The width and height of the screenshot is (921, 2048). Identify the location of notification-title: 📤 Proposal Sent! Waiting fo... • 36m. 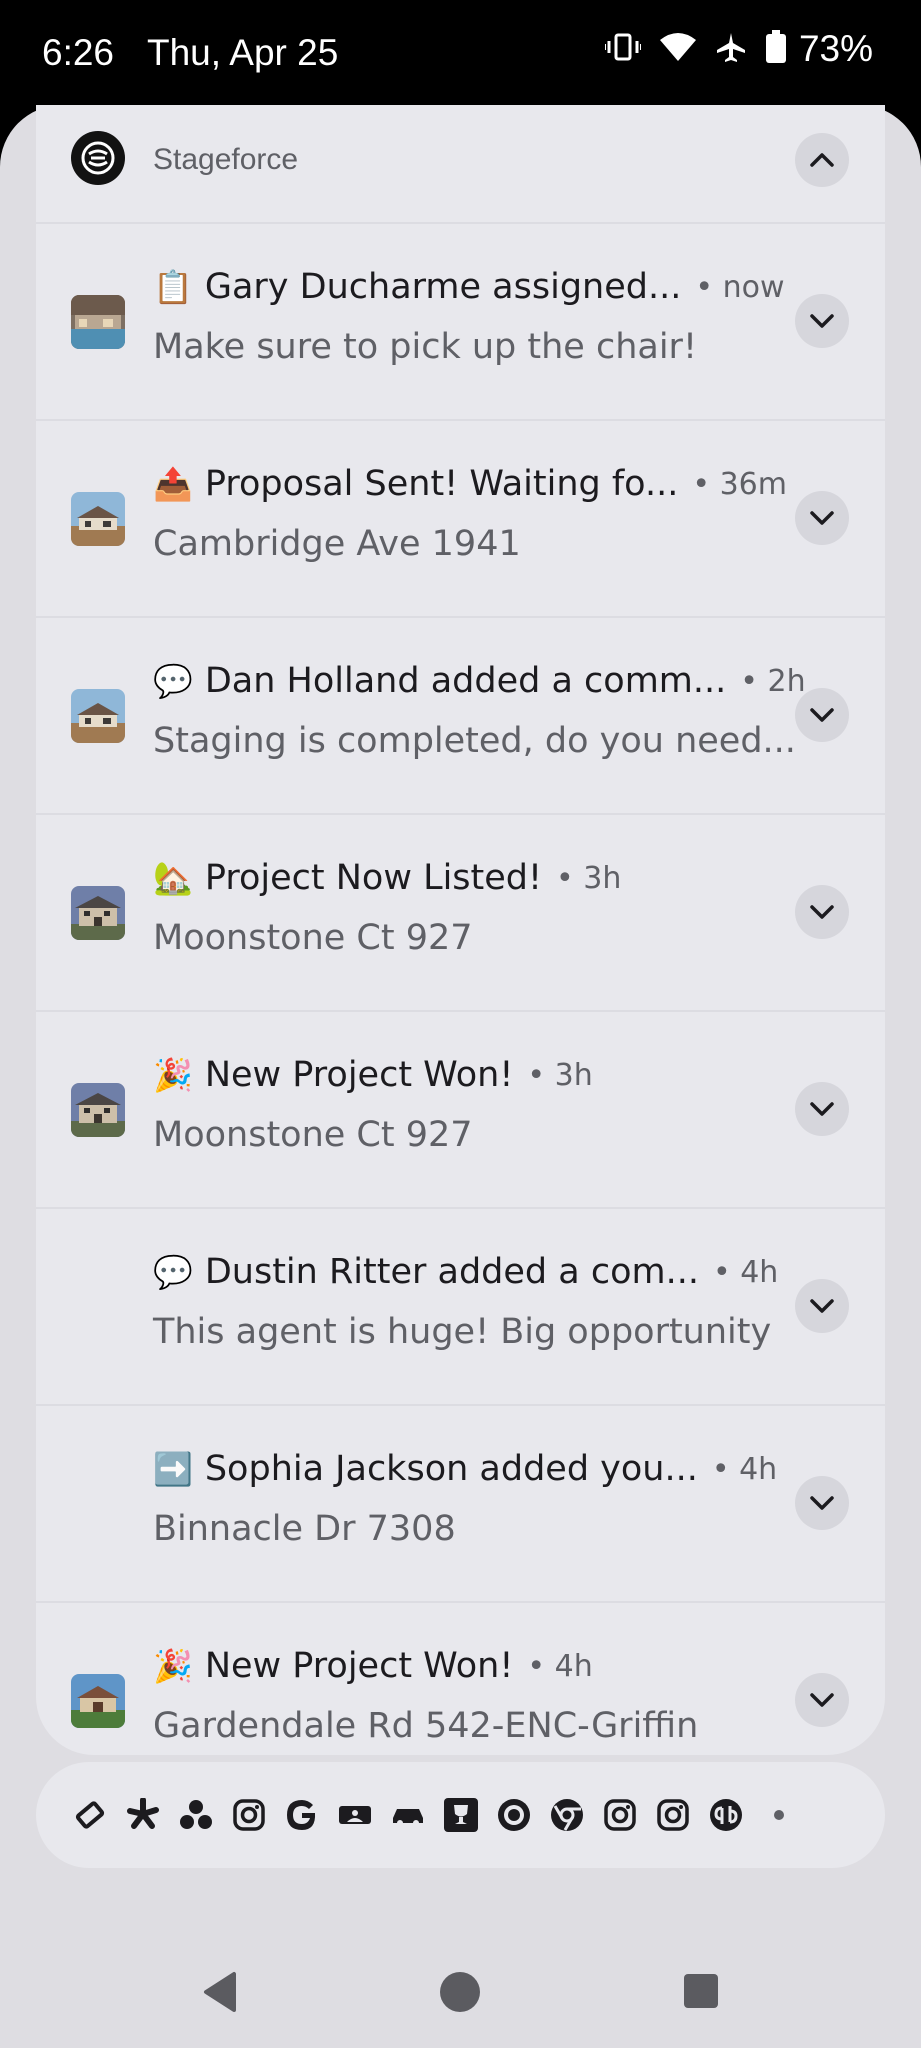
(470, 484).